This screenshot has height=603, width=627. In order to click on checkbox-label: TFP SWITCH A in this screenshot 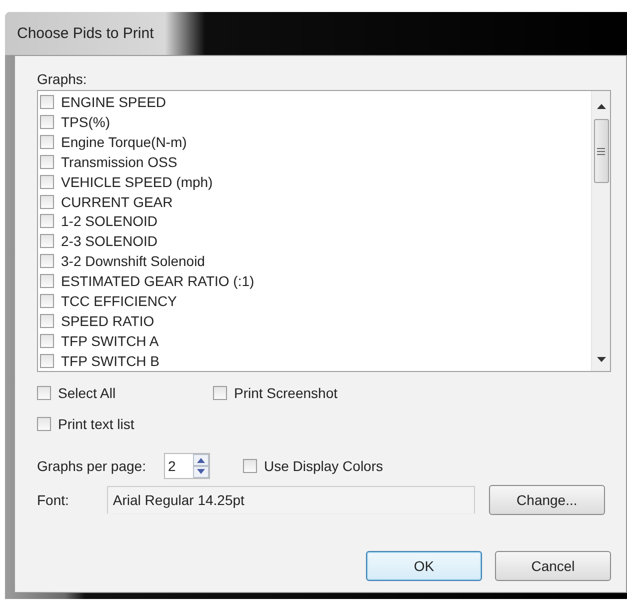, I will do `click(110, 341)`.